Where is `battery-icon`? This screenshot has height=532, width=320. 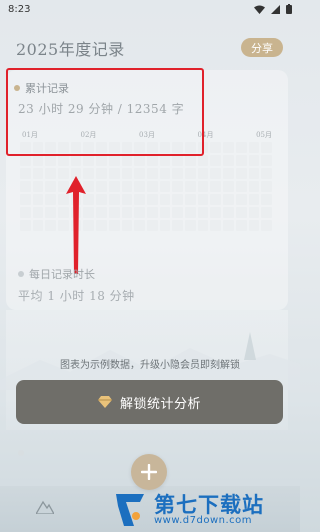 battery-icon is located at coordinates (289, 9).